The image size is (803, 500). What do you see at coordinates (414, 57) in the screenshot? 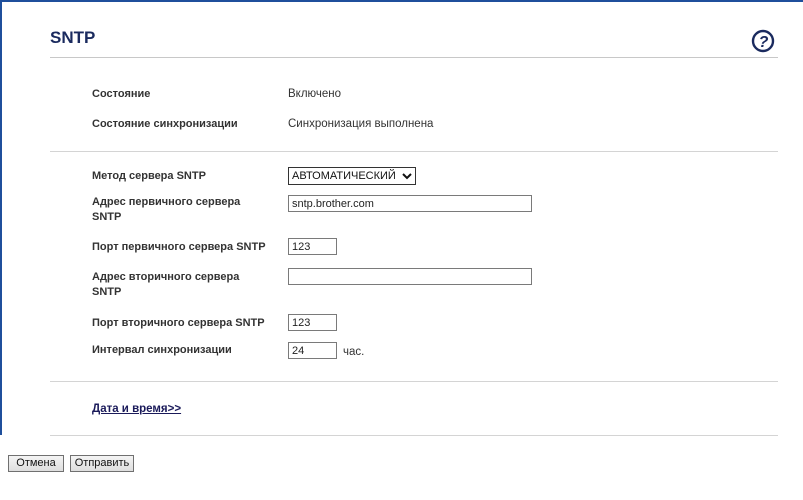
I see `title-divider` at bounding box center [414, 57].